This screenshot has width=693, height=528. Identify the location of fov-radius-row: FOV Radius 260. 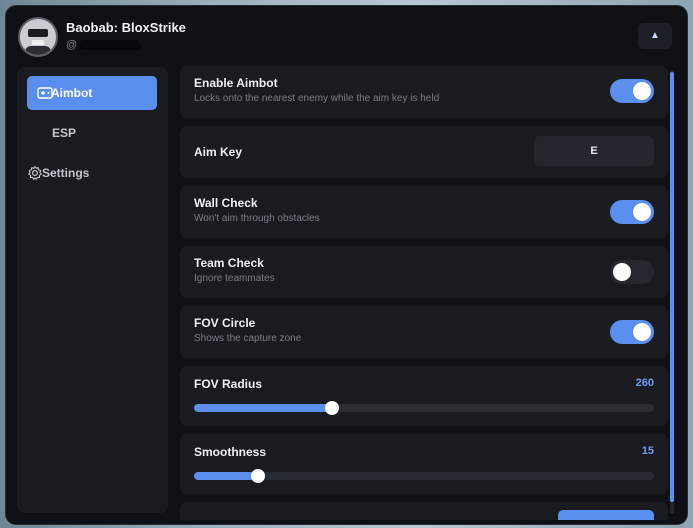
(424, 396).